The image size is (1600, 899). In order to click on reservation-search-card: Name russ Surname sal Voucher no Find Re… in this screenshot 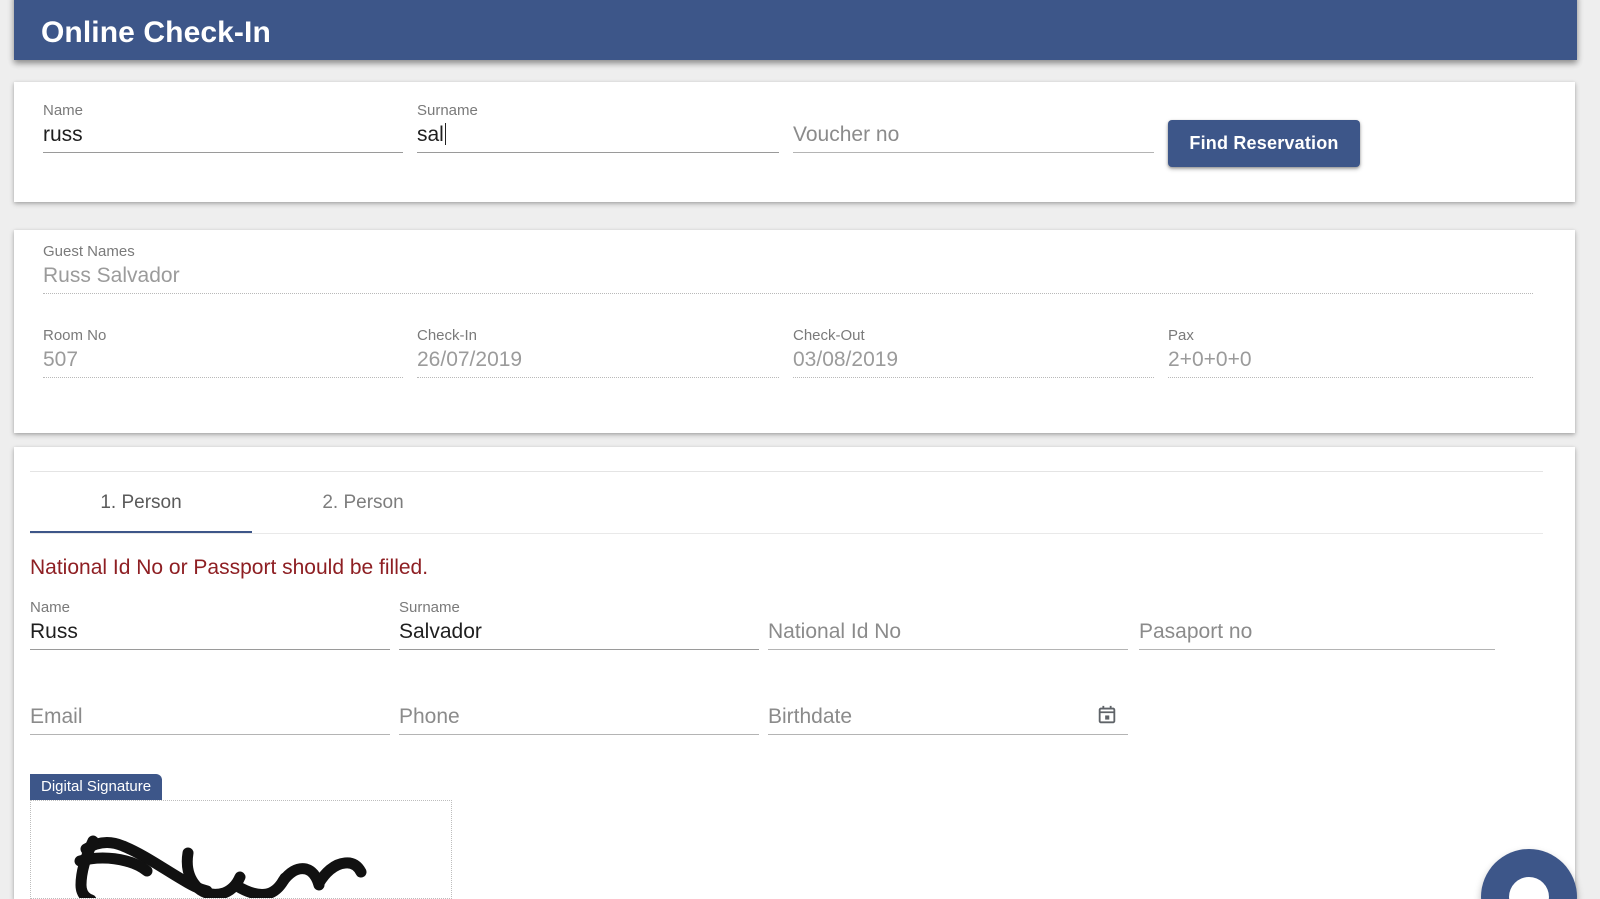, I will do `click(794, 142)`.